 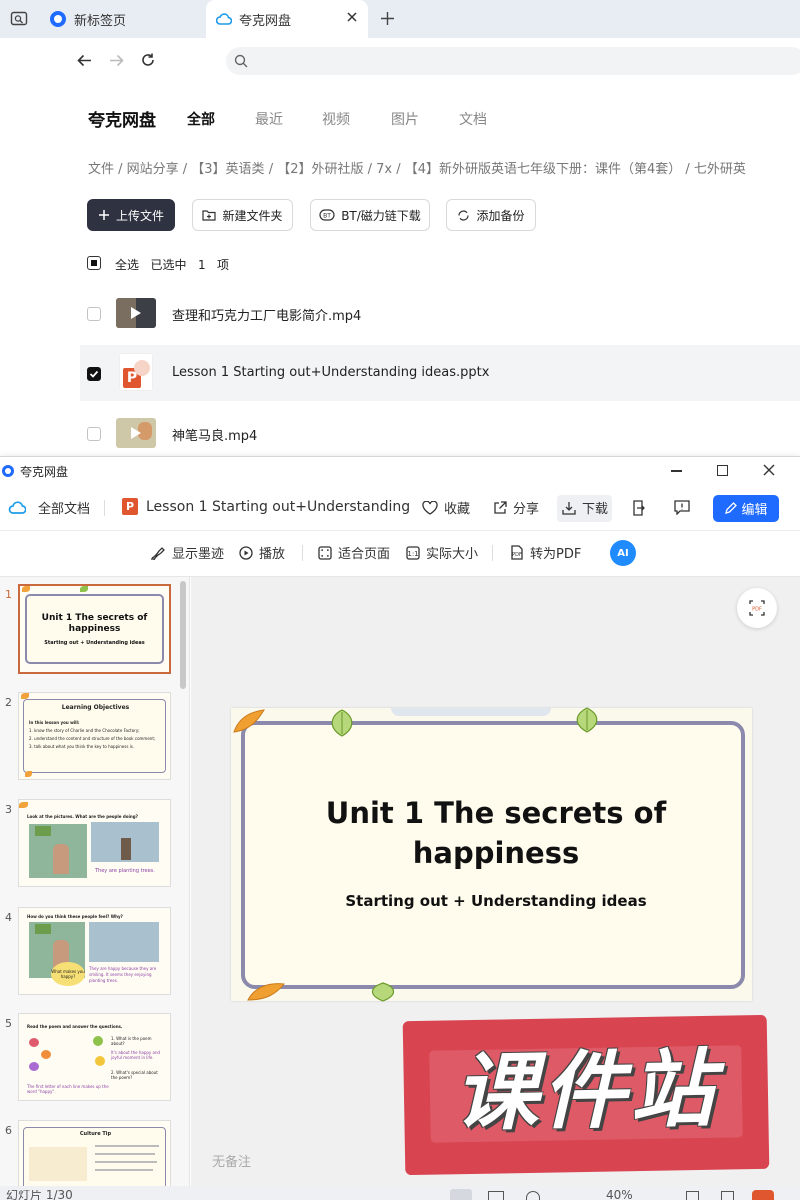 I want to click on poem-box, so click(x=58, y=1164).